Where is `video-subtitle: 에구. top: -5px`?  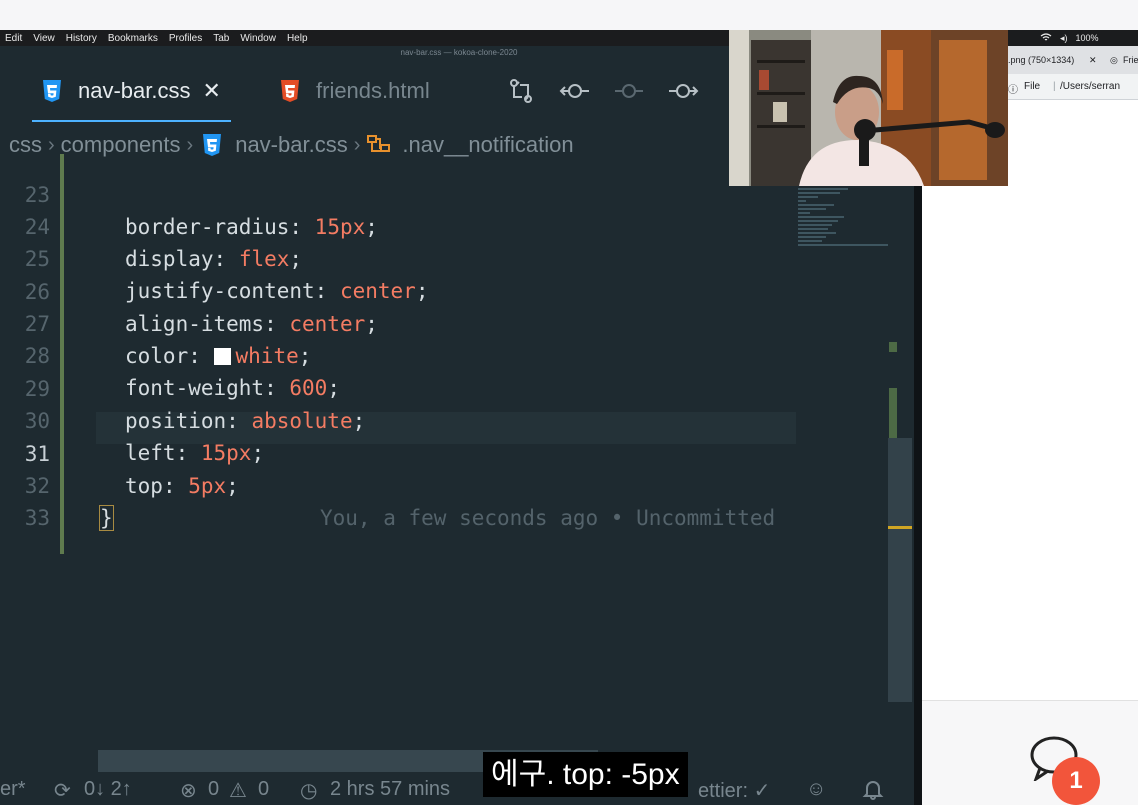 video-subtitle: 에구. top: -5px is located at coordinates (585, 774).